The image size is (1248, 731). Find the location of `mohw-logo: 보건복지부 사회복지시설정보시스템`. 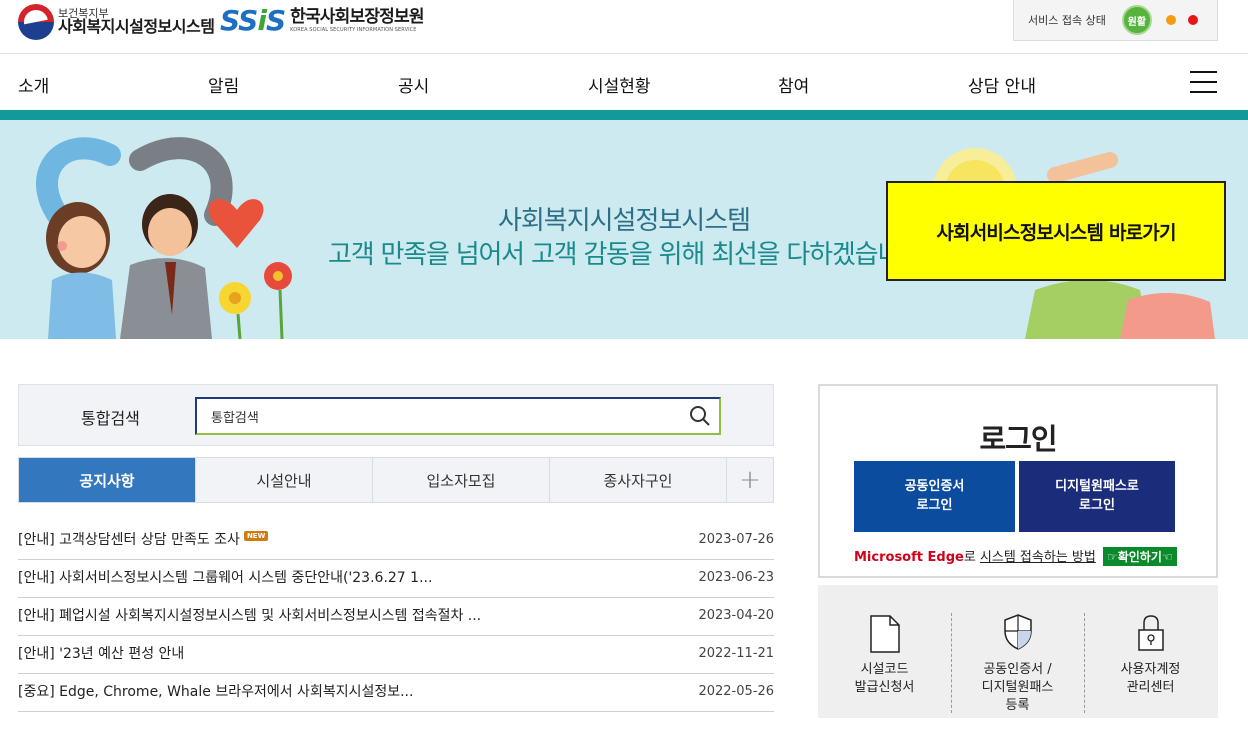

mohw-logo: 보건복지부 사회복지시설정보시스템 is located at coordinates (116, 22).